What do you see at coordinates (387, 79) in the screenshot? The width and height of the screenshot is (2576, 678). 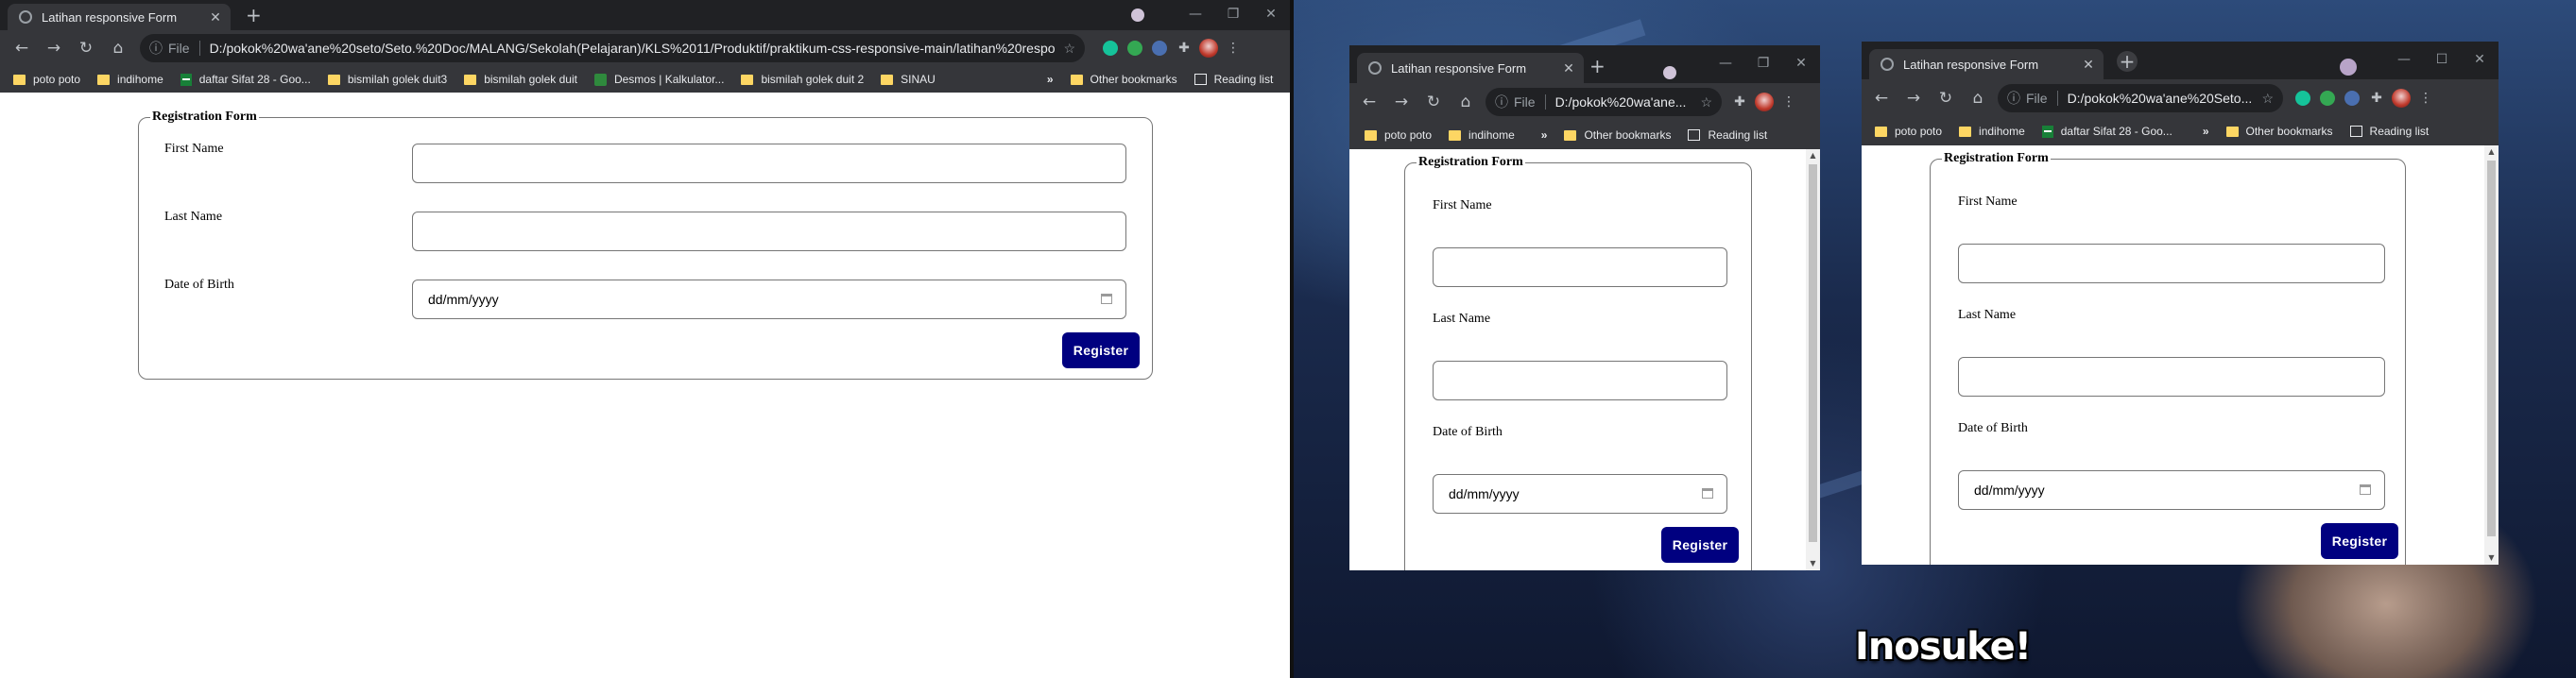 I see `bookmark-item: bismilah golek duit3` at bounding box center [387, 79].